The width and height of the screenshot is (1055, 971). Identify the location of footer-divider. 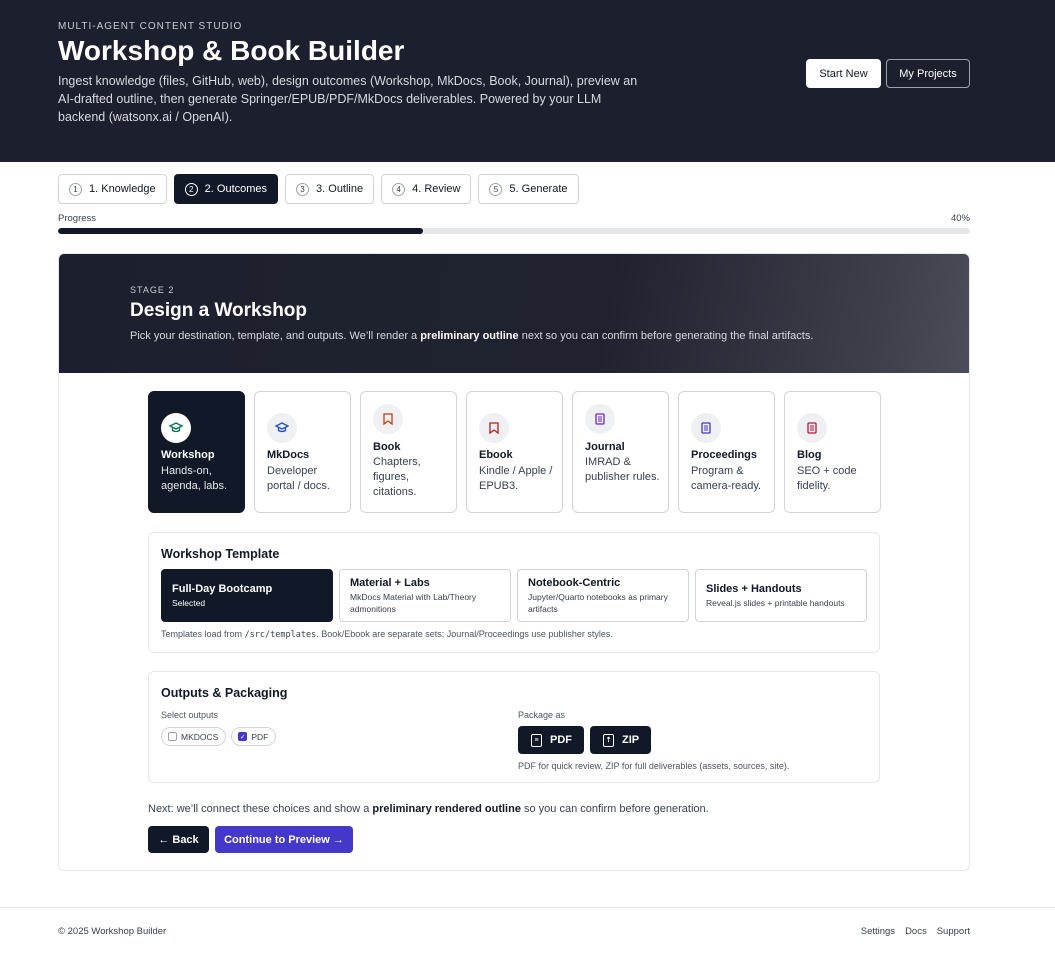
(527, 907).